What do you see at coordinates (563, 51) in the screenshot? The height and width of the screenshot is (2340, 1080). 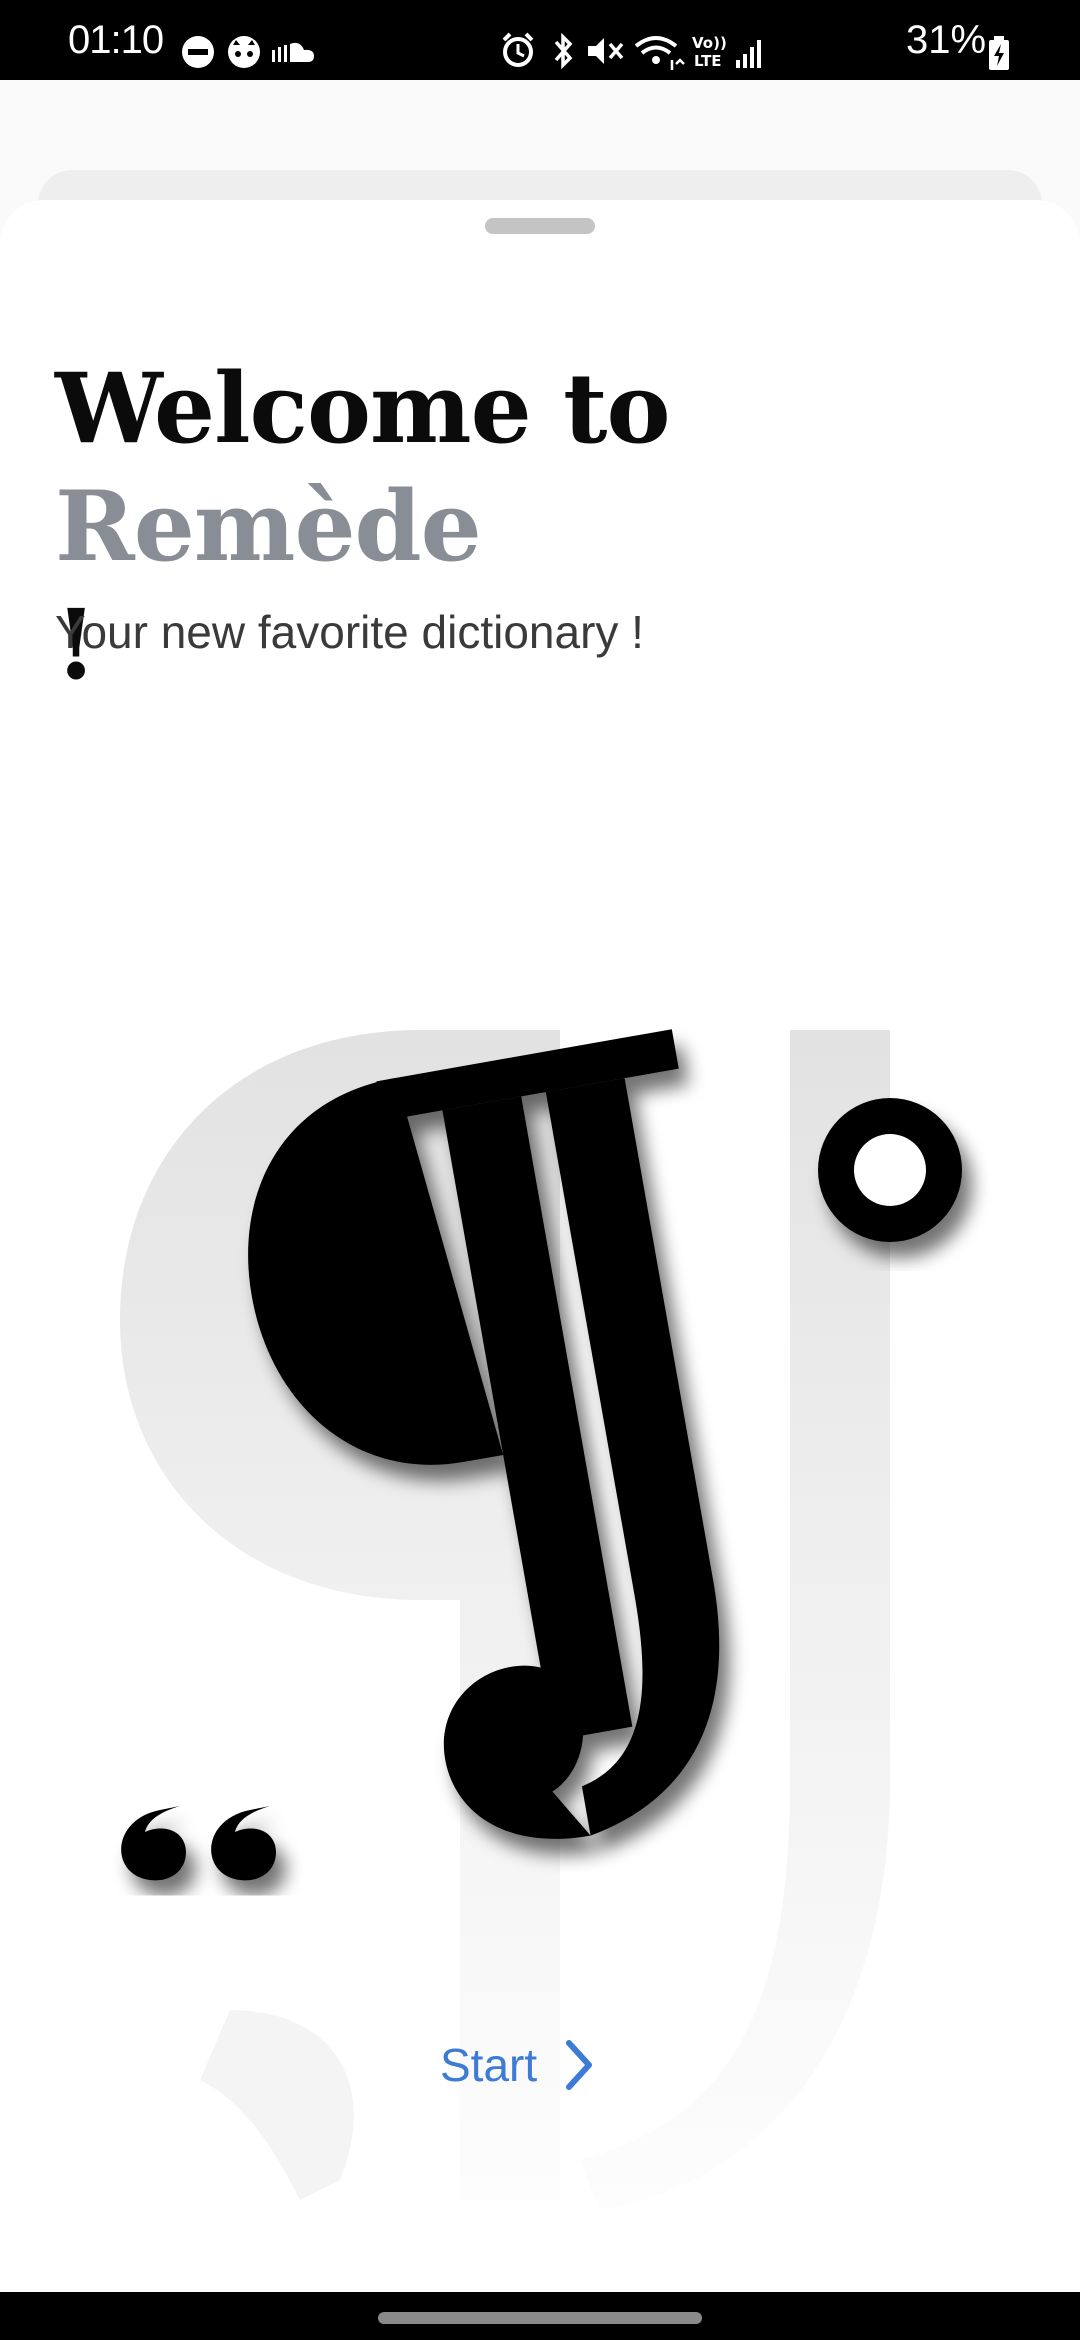 I see `bluetooth-icon` at bounding box center [563, 51].